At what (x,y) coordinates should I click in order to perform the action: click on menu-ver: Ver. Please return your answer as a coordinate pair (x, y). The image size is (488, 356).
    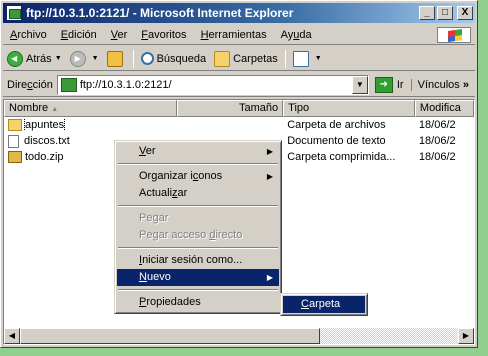
    Looking at the image, I should click on (119, 35).